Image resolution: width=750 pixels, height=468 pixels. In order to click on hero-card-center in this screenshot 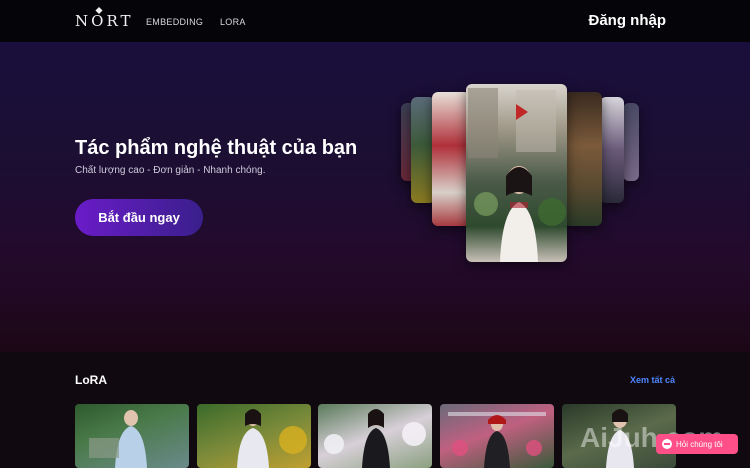, I will do `click(516, 173)`.